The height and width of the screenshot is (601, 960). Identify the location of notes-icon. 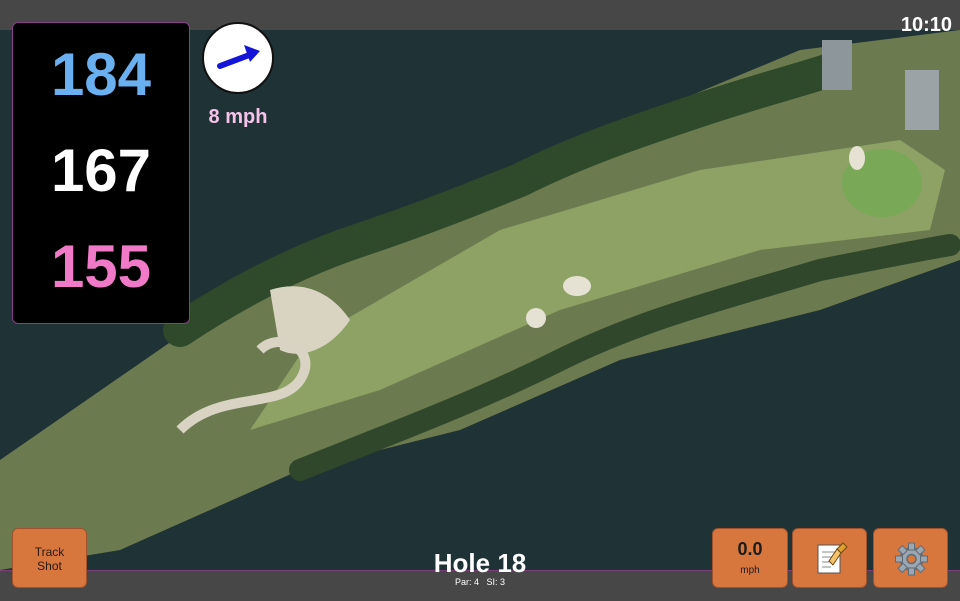
(832, 558).